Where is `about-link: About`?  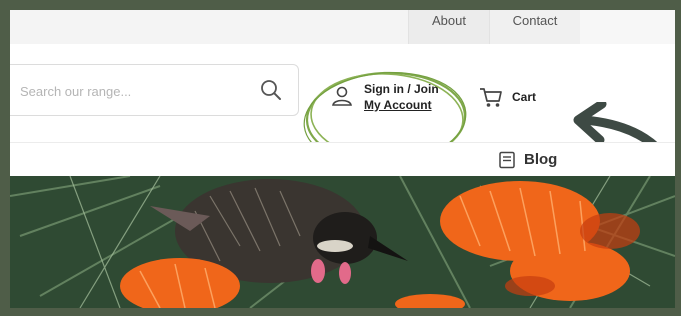
about-link: About is located at coordinates (449, 27).